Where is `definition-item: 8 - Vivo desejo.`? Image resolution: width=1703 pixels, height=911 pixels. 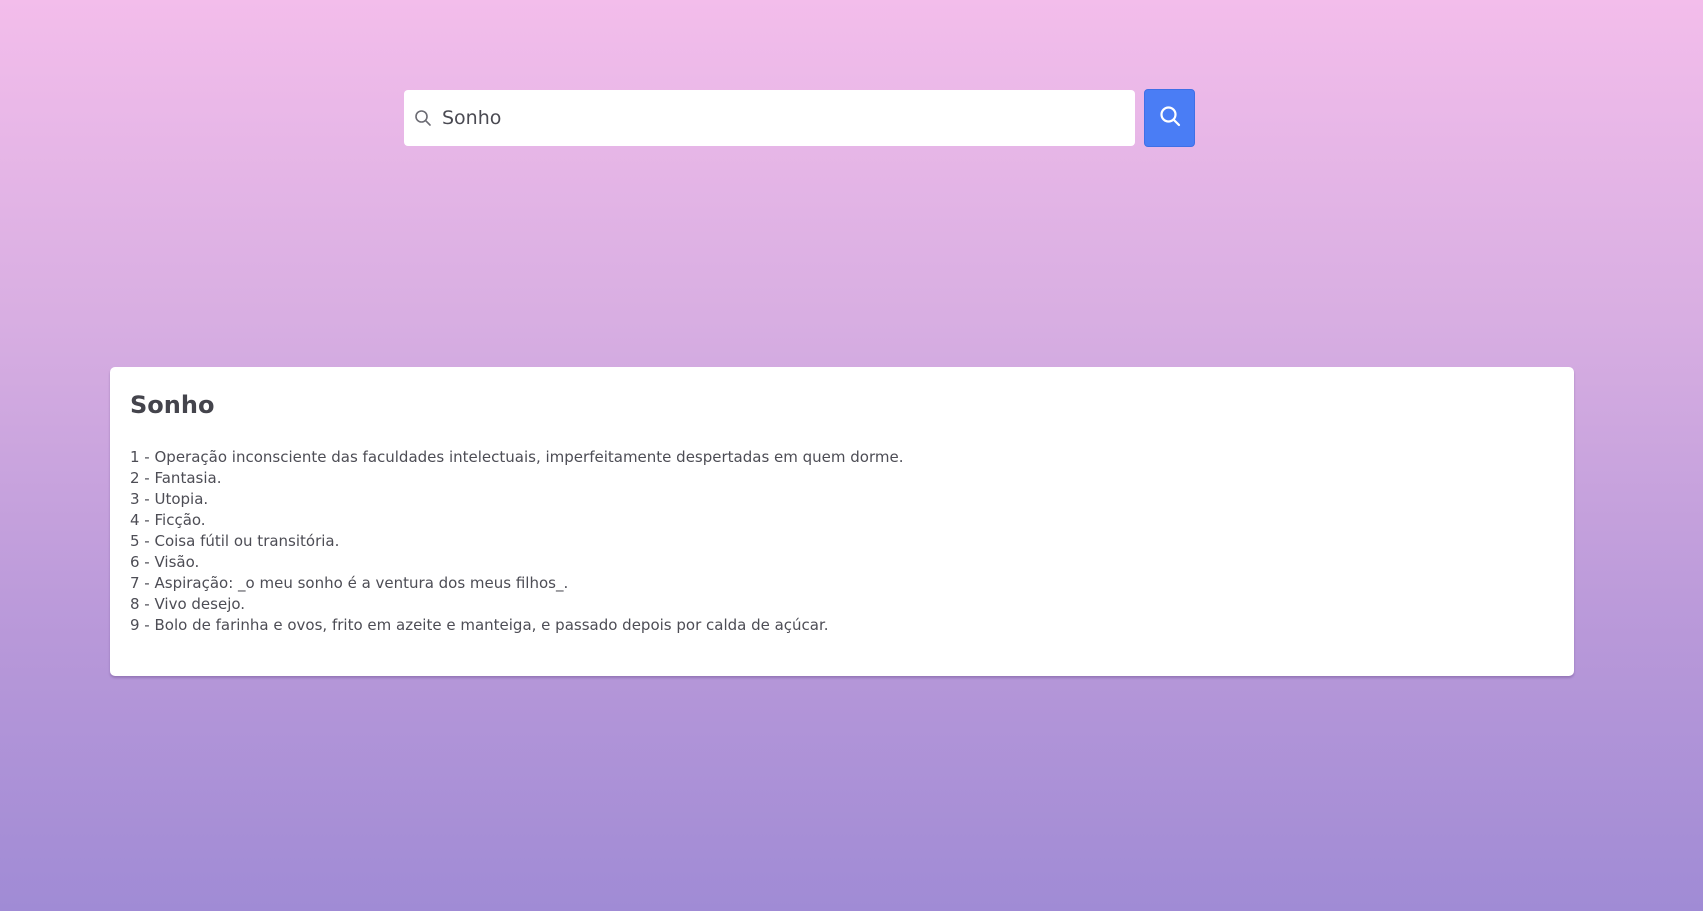
definition-item: 8 - Vivo desejo. is located at coordinates (188, 604).